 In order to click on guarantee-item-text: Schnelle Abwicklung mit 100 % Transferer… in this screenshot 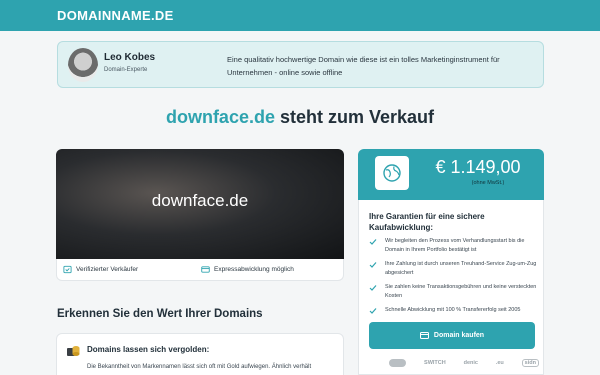, I will do `click(453, 310)`.